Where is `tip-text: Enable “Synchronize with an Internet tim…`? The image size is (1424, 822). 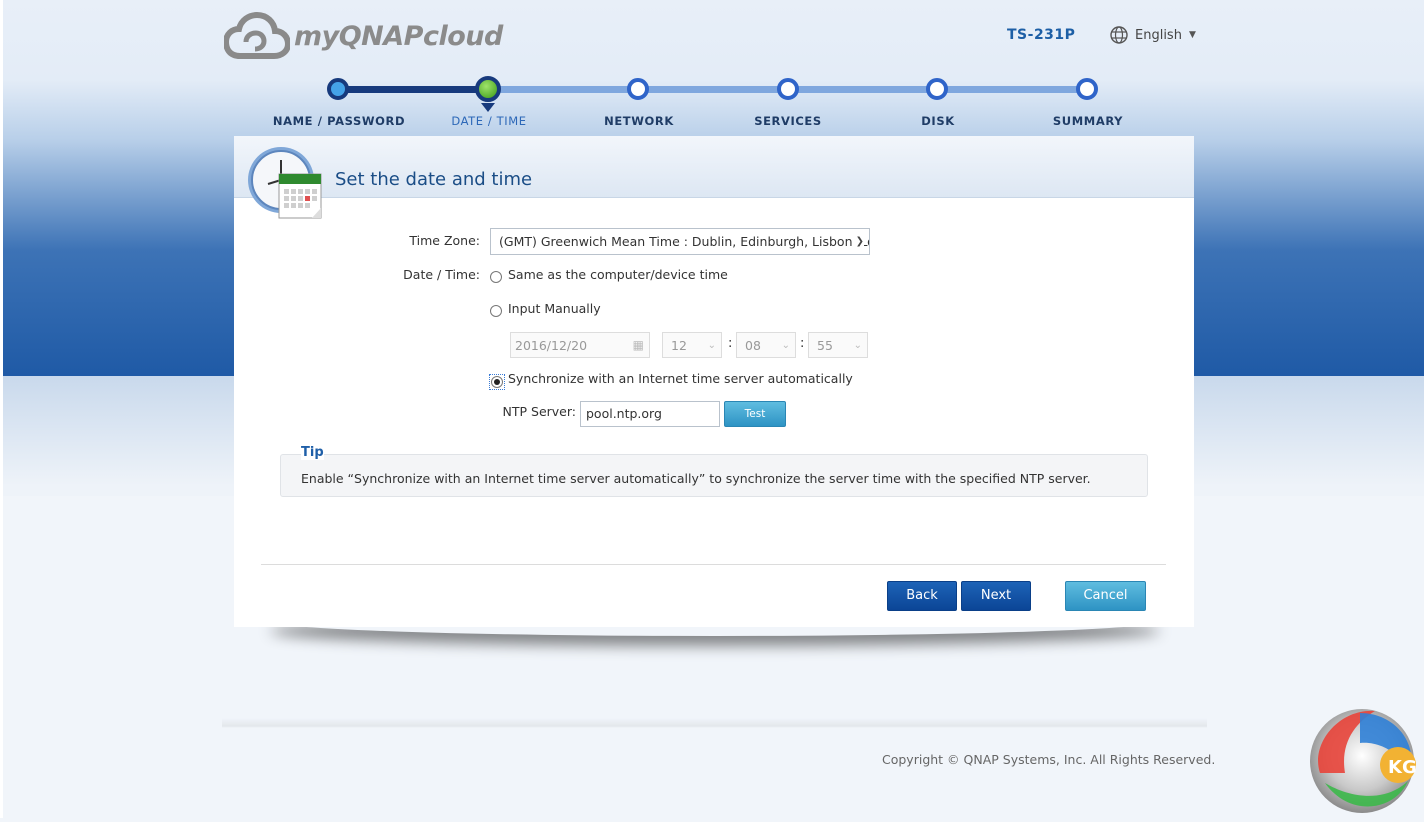
tip-text: Enable “Synchronize with an Internet tim… is located at coordinates (696, 478).